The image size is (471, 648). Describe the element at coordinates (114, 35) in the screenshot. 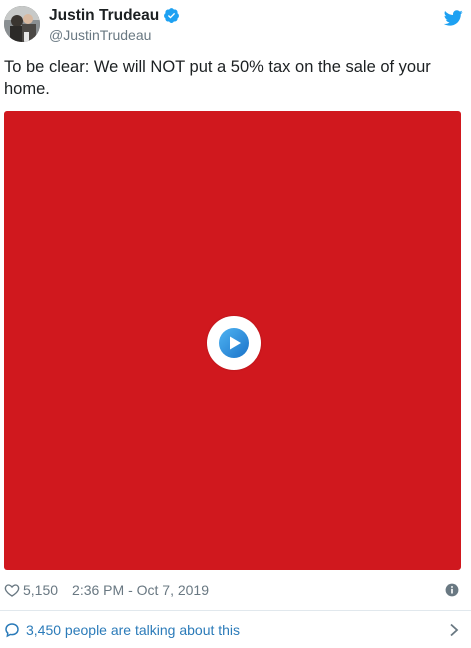

I see `author-handle: @JustinTrudeau` at that location.